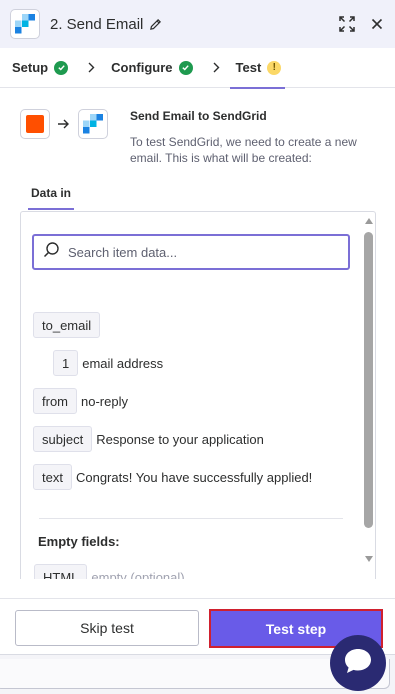 The image size is (395, 694). I want to click on field-row: 1 email address, so click(108, 363).